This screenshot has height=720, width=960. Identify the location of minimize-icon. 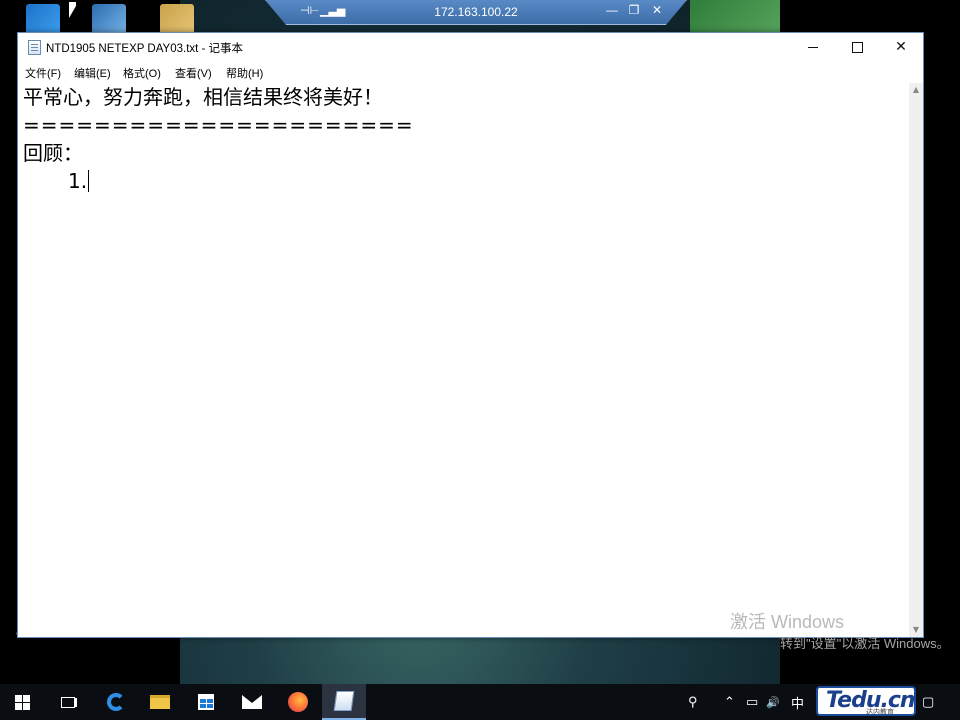
(813, 47).